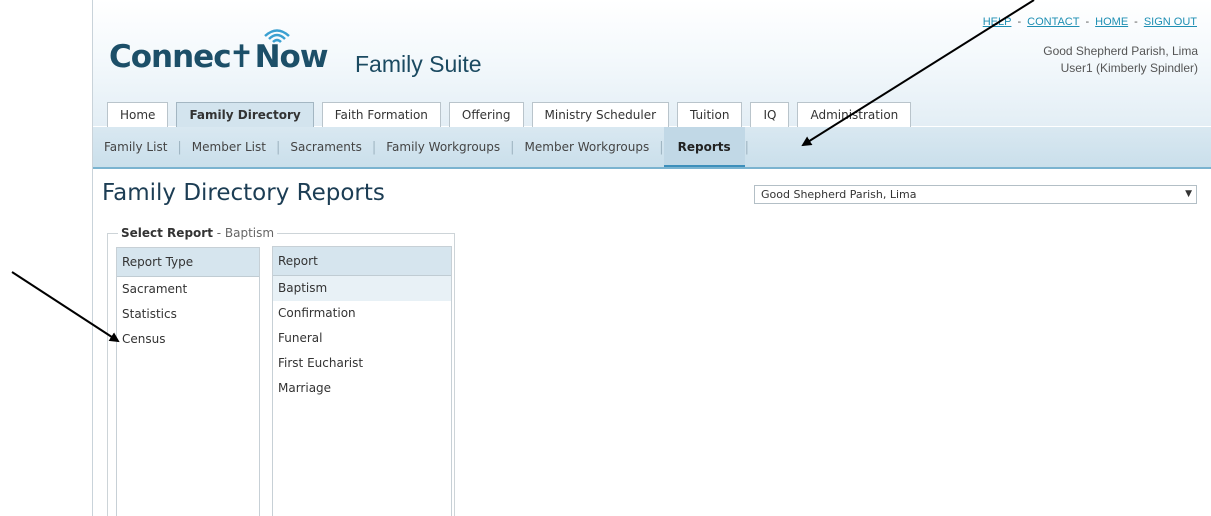  Describe the element at coordinates (1111, 22) in the screenshot. I see `home-link: HOME` at that location.